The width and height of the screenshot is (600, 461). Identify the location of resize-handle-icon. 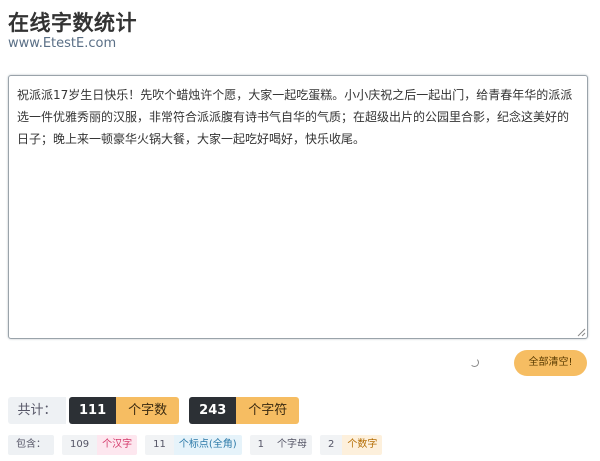
(581, 332).